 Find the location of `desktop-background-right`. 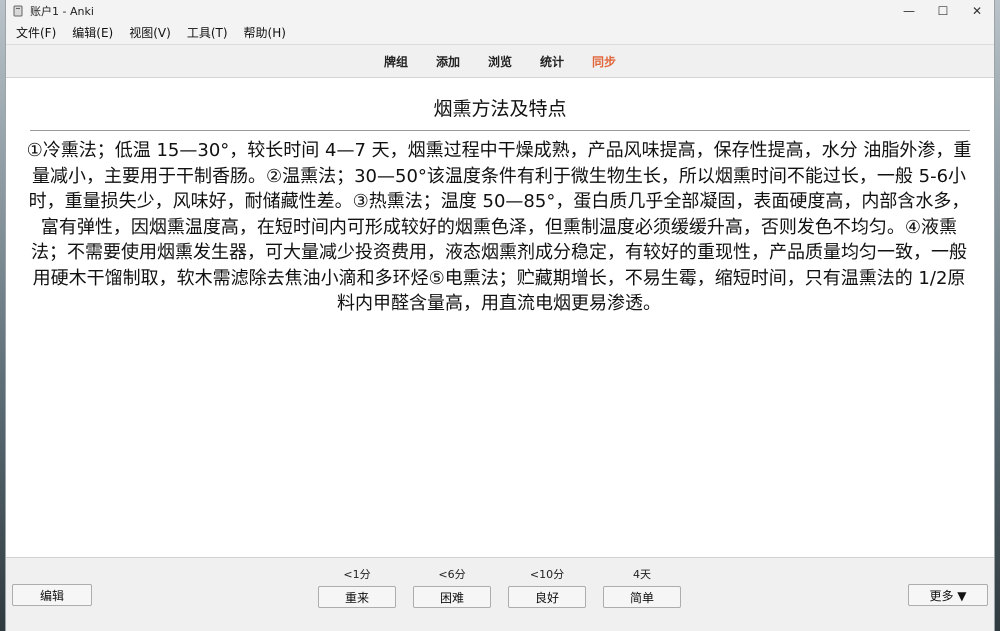

desktop-background-right is located at coordinates (997, 315).